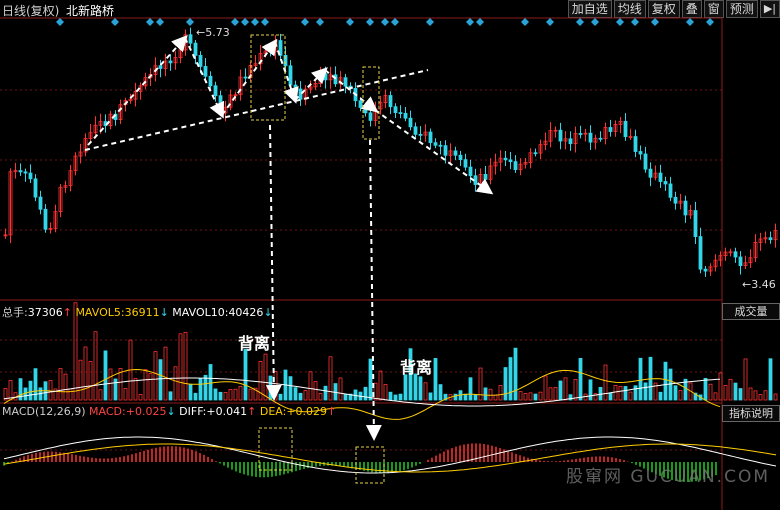 The width and height of the screenshot is (780, 510). Describe the element at coordinates (751, 311) in the screenshot. I see `volume-button: 成交量` at that location.